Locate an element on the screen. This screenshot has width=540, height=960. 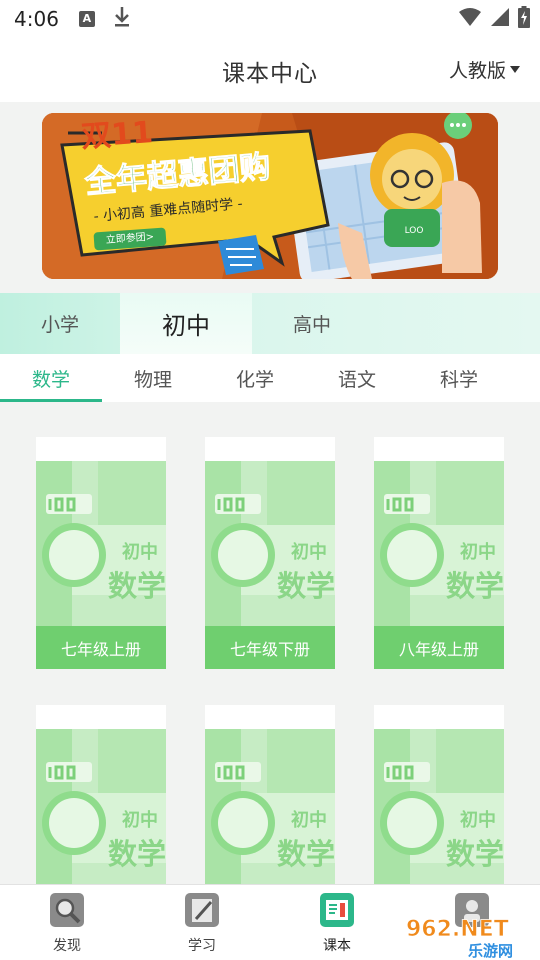
tab-label: 学习 is located at coordinates (202, 946).